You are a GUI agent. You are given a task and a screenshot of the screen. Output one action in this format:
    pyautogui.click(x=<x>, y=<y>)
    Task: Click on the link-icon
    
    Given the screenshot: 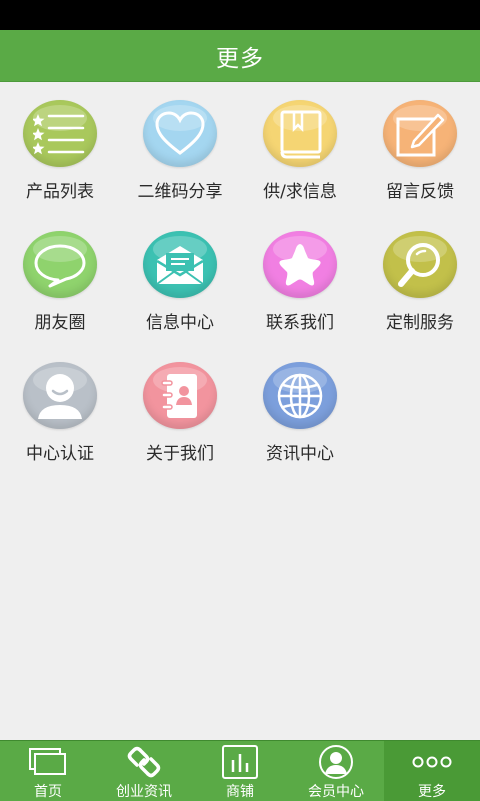 What is the action you would take?
    pyautogui.click(x=144, y=762)
    